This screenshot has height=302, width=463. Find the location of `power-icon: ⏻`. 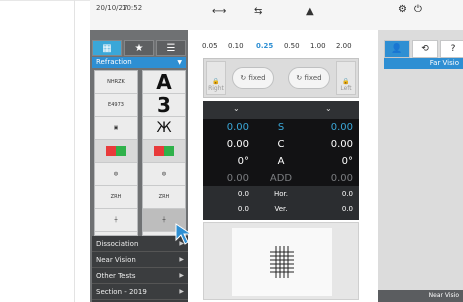

power-icon: ⏻ is located at coordinates (418, 9).